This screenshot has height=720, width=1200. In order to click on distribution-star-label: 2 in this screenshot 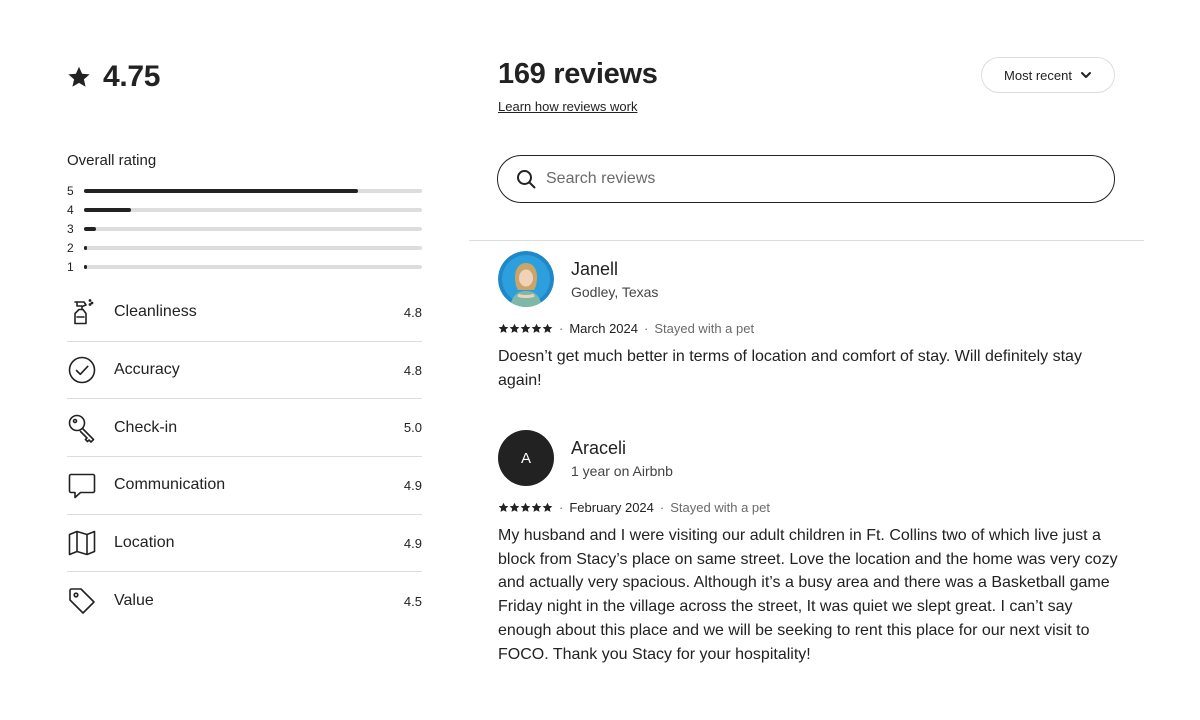, I will do `click(70, 247)`.